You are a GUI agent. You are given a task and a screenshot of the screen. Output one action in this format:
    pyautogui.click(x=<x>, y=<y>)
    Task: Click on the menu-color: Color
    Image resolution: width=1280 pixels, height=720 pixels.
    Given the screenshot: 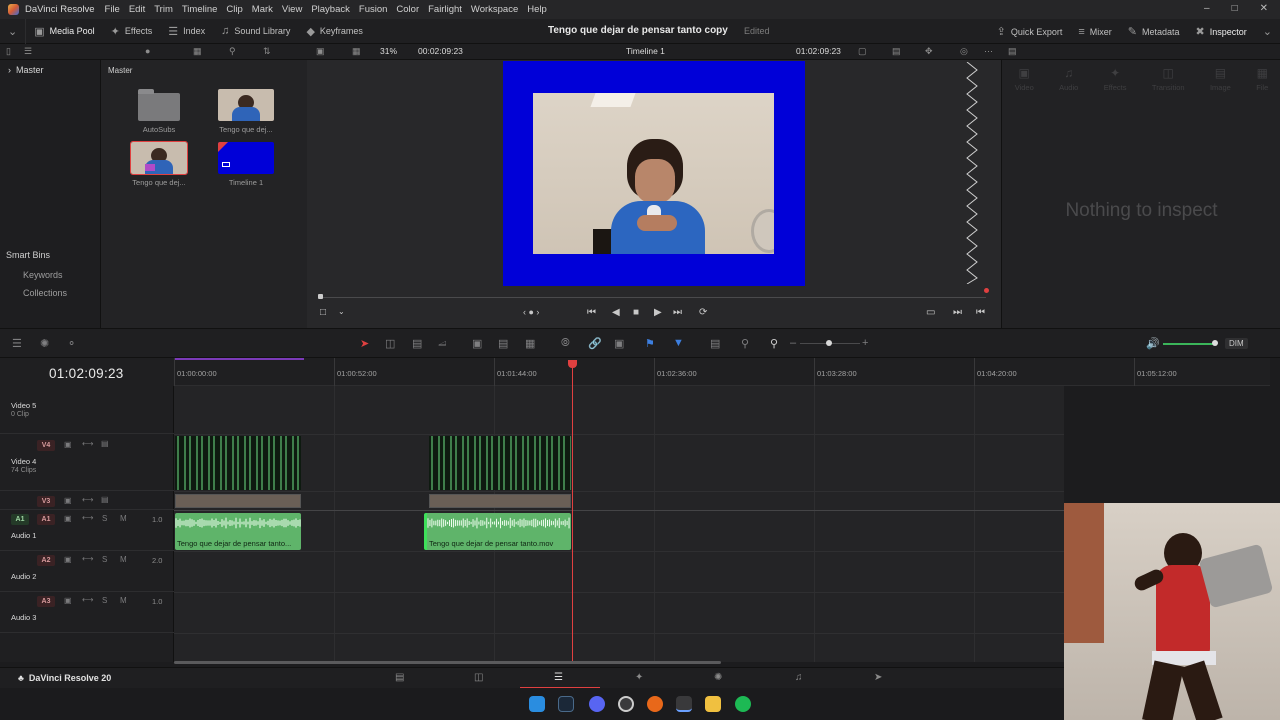 What is the action you would take?
    pyautogui.click(x=407, y=9)
    